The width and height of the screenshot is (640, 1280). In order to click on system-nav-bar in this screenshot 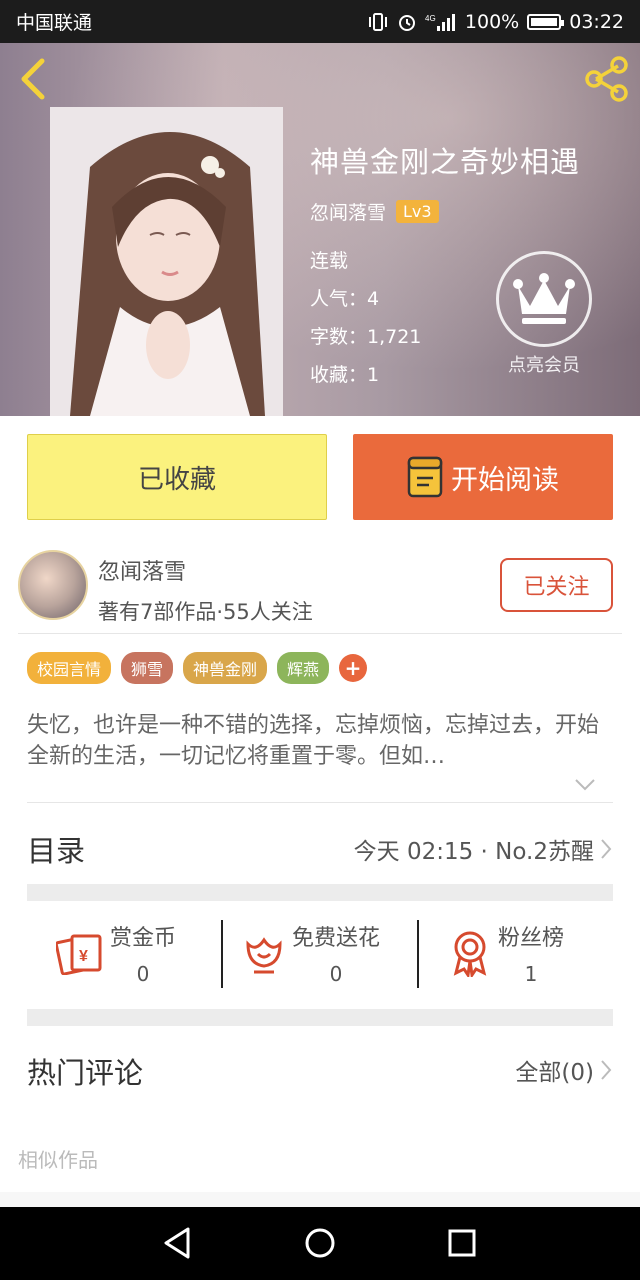, I will do `click(320, 1243)`.